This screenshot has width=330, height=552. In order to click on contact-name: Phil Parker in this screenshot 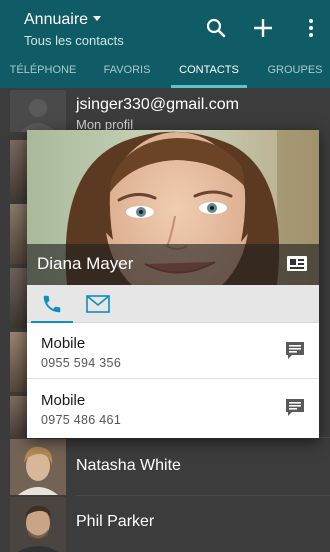, I will do `click(115, 521)`.